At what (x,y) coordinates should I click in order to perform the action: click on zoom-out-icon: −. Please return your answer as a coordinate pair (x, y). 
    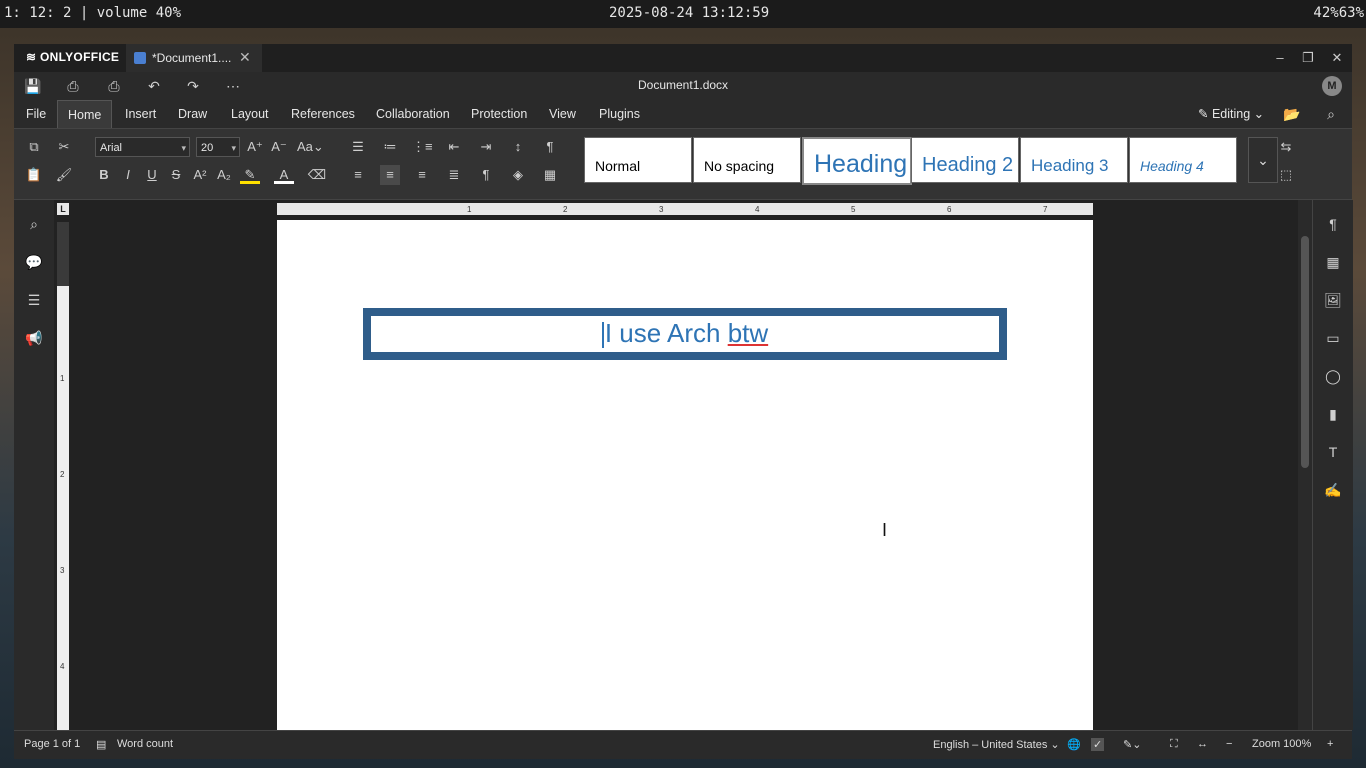
    Looking at the image, I should click on (1229, 744).